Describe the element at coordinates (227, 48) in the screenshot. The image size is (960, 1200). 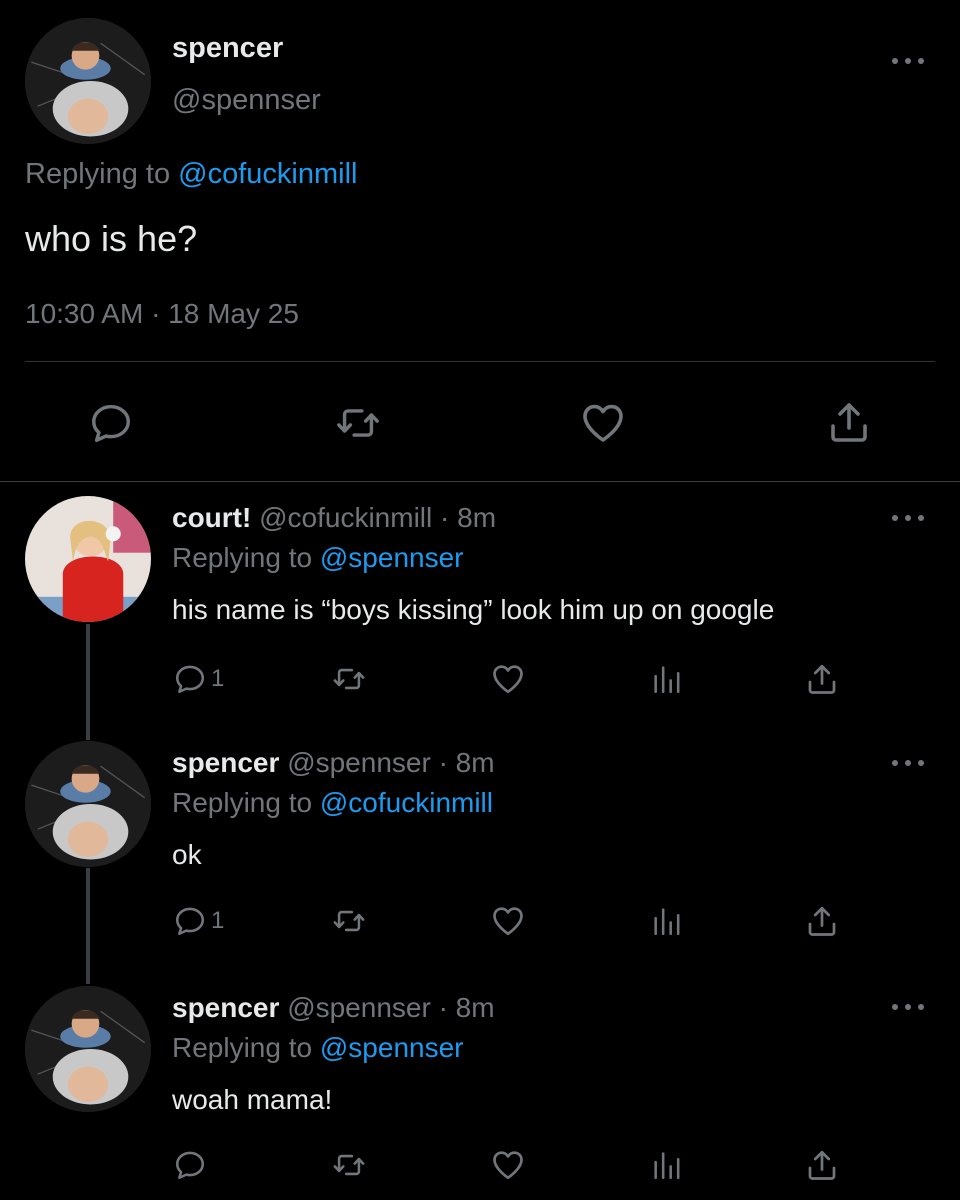
I see `author-display-name: spencer` at that location.